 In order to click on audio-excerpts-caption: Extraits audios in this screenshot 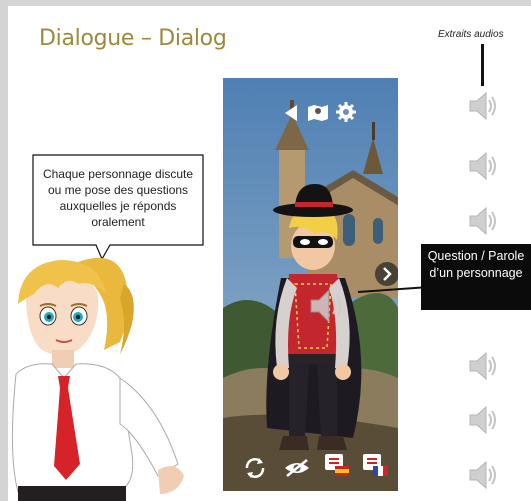, I will do `click(471, 34)`.